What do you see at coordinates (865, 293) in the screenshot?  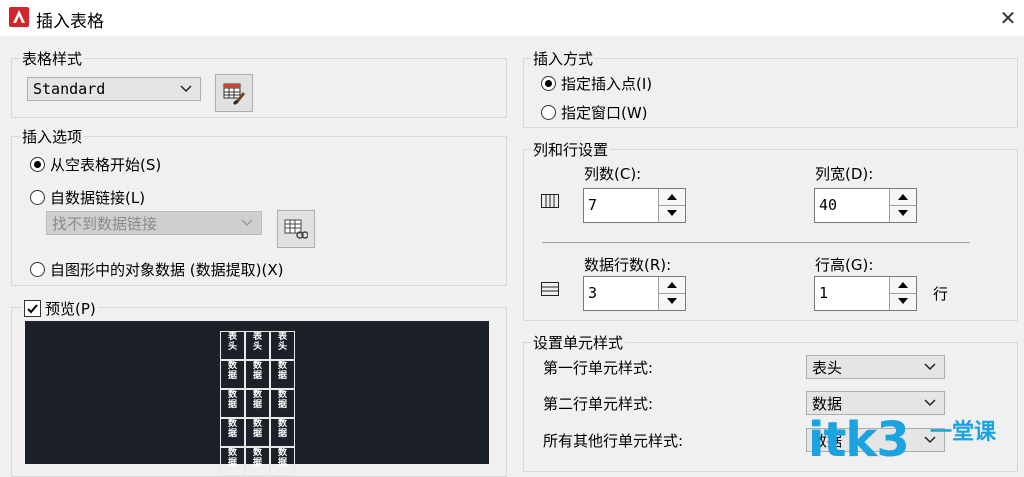 I see `row-height-spinner: 1` at bounding box center [865, 293].